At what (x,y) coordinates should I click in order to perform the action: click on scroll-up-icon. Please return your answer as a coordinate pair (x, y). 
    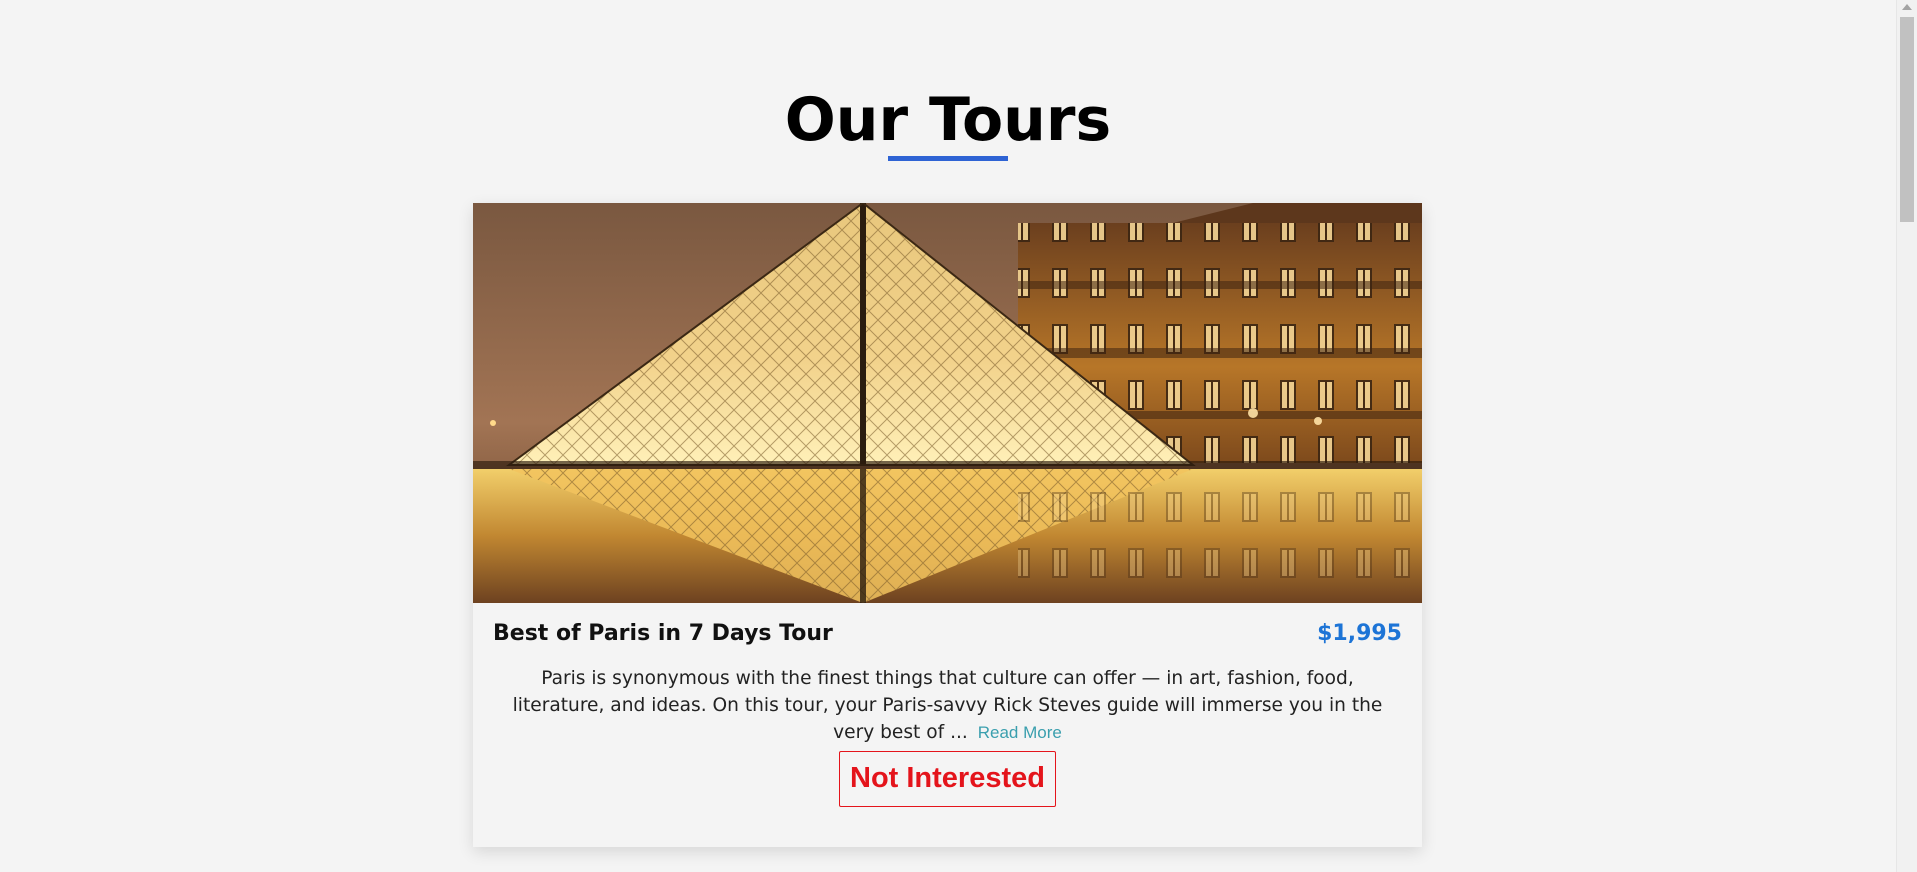
    Looking at the image, I should click on (1907, 7).